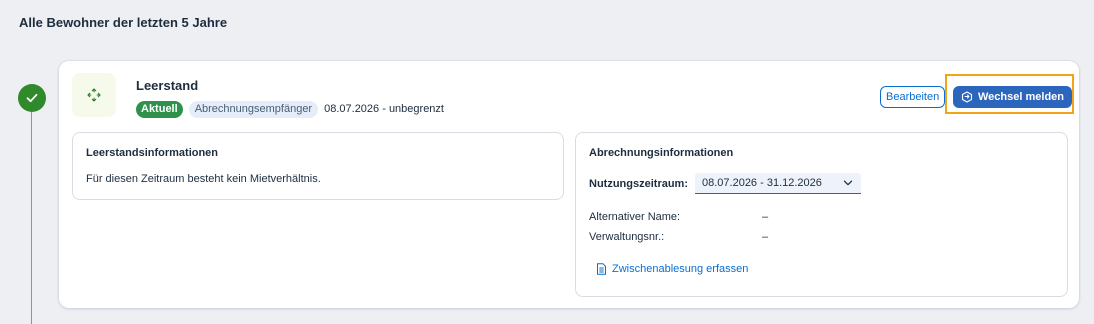 The width and height of the screenshot is (1094, 324). What do you see at coordinates (967, 97) in the screenshot?
I see `exchange-icon` at bounding box center [967, 97].